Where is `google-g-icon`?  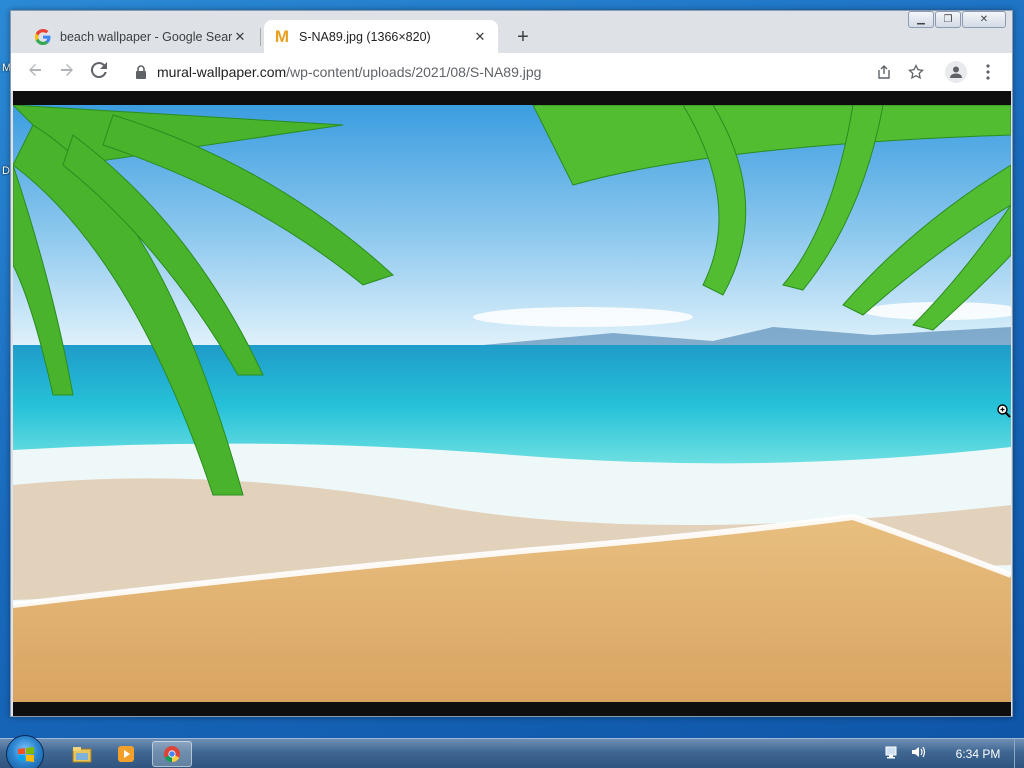 google-g-icon is located at coordinates (43, 36).